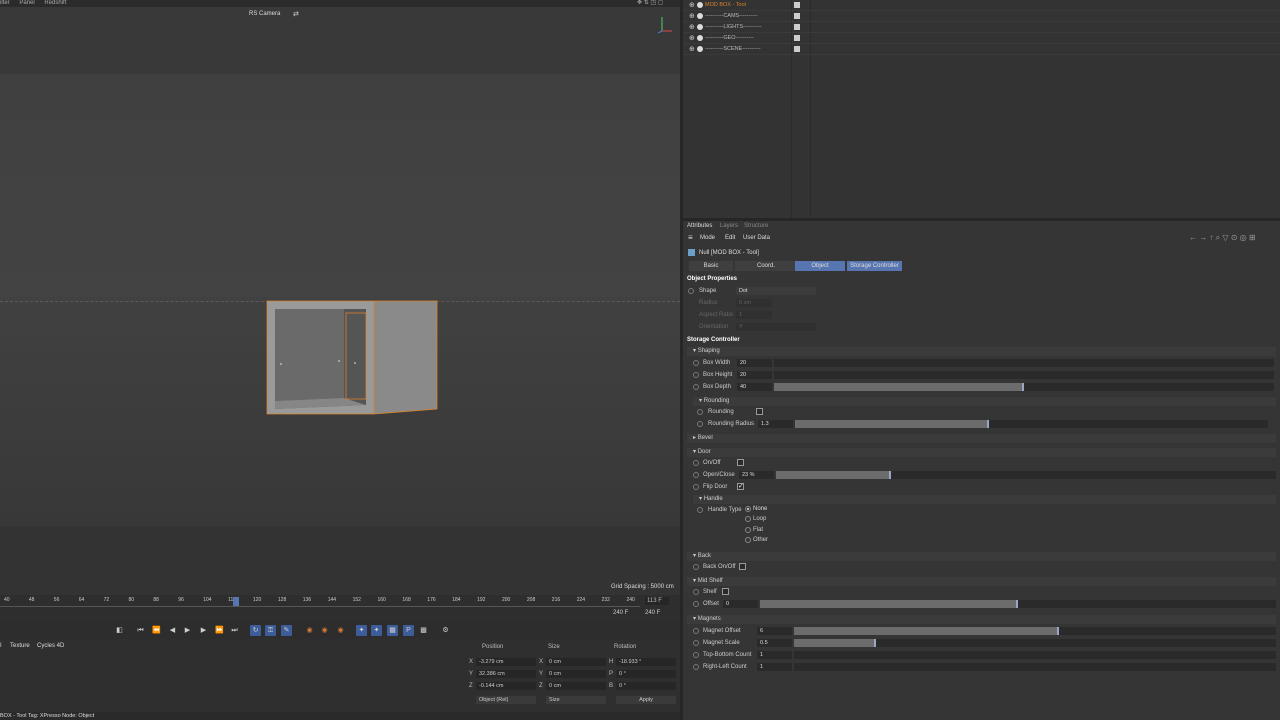 The width and height of the screenshot is (1280, 720). Describe the element at coordinates (696, 363) in the screenshot. I see `box-width-anim-dot` at that location.